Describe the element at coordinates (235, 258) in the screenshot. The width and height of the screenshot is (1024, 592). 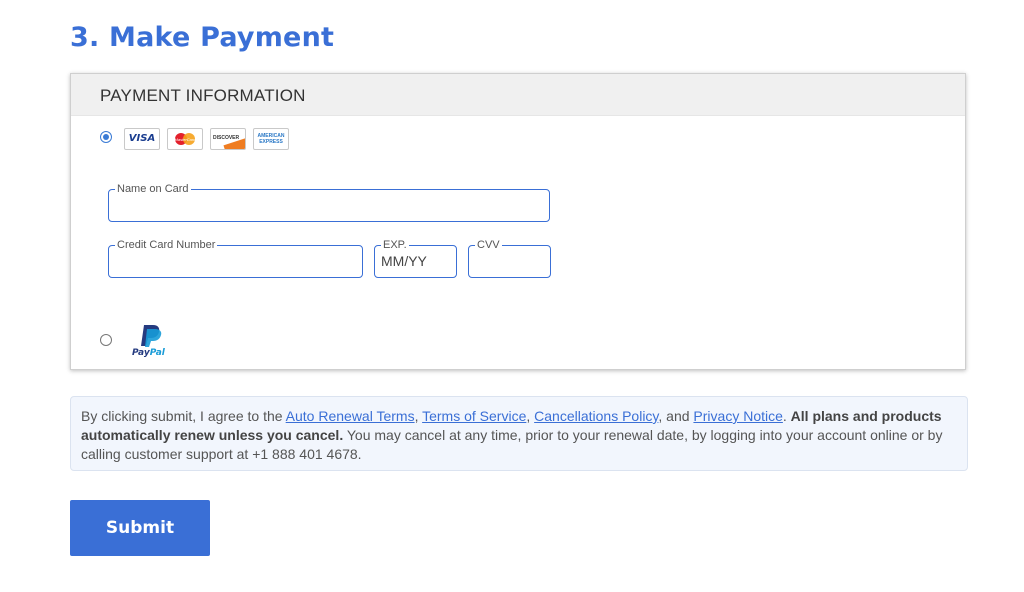
I see `card-number-field: Credit Card Number` at that location.